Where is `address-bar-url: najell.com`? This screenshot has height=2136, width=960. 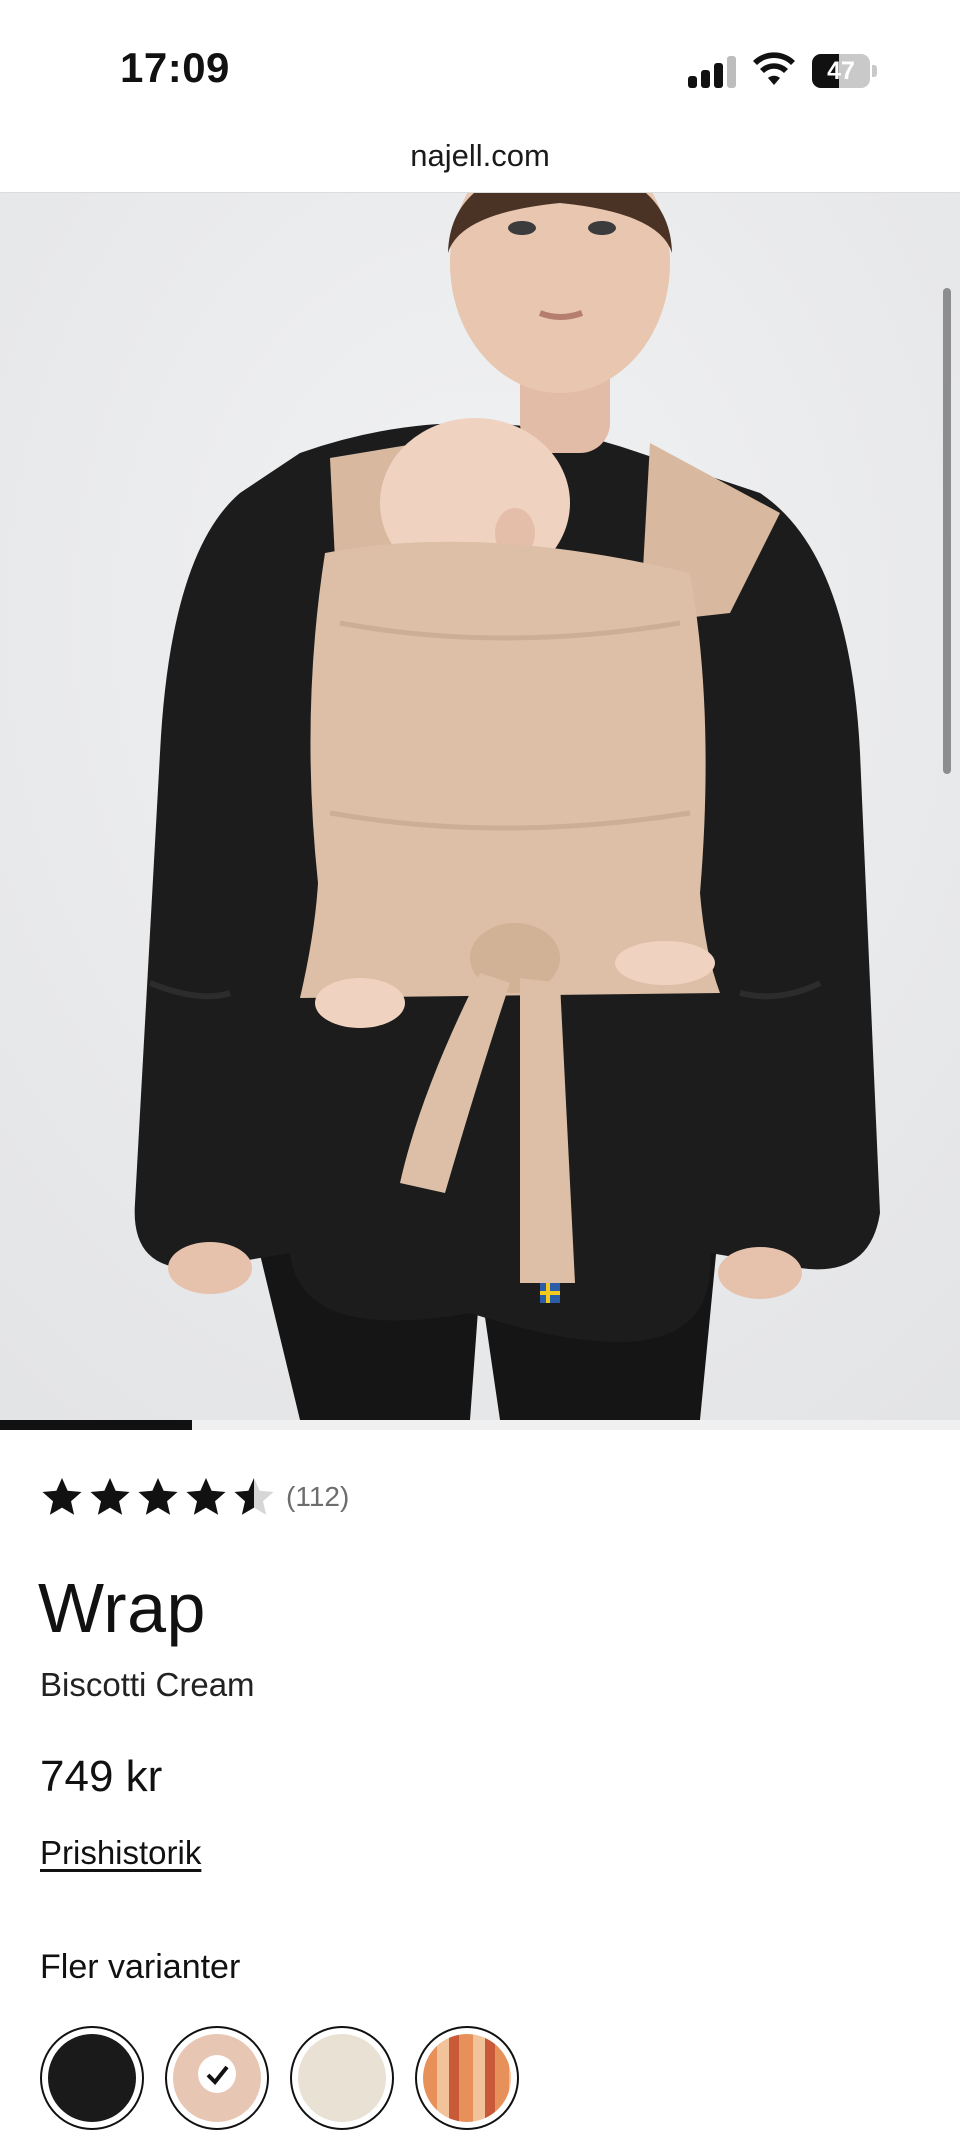 address-bar-url: najell.com is located at coordinates (480, 156).